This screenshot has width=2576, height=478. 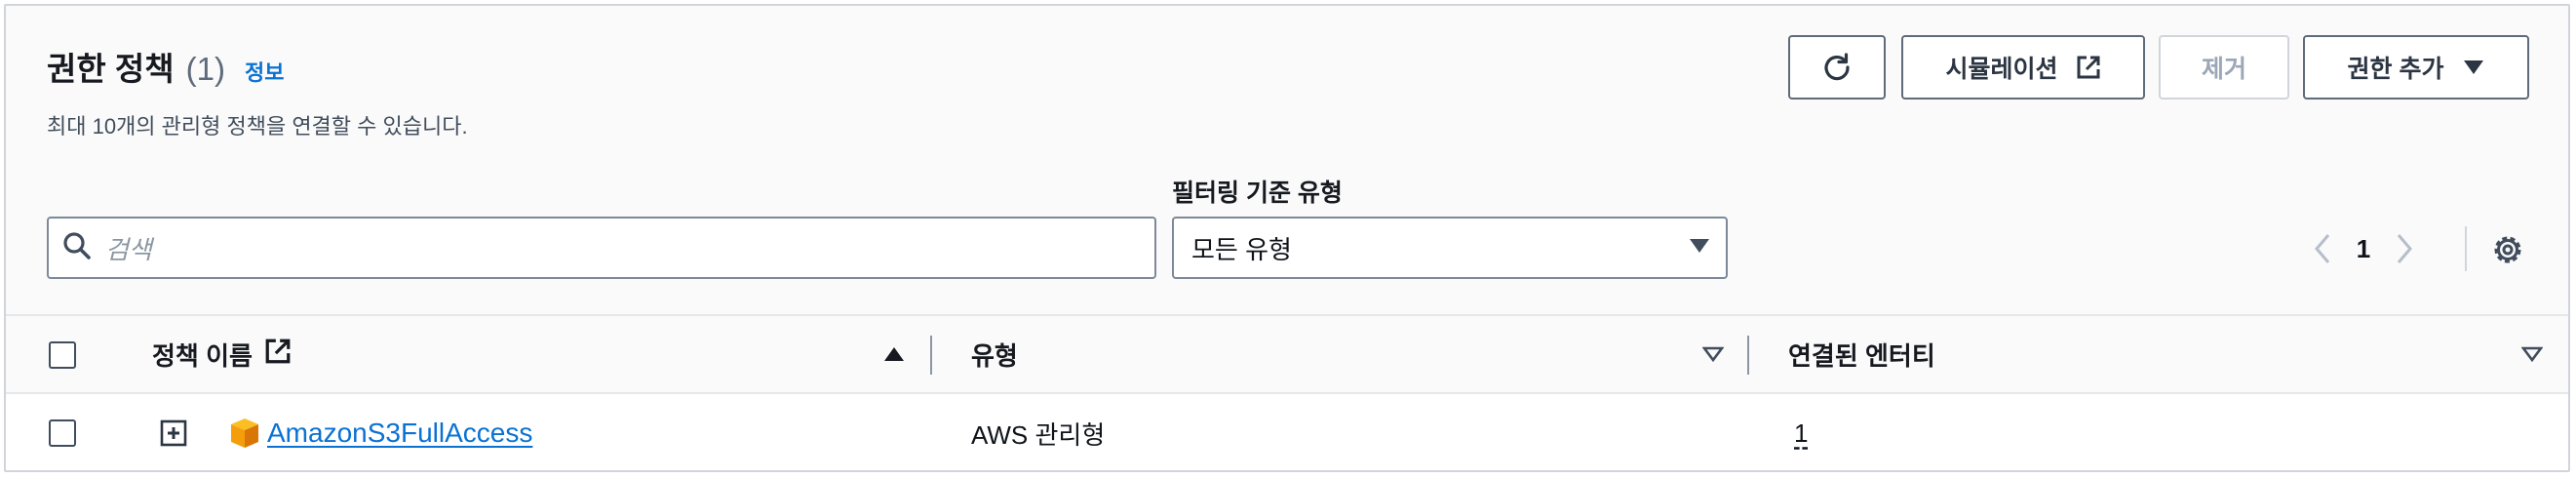 What do you see at coordinates (894, 354) in the screenshot?
I see `sort-ascending-icon` at bounding box center [894, 354].